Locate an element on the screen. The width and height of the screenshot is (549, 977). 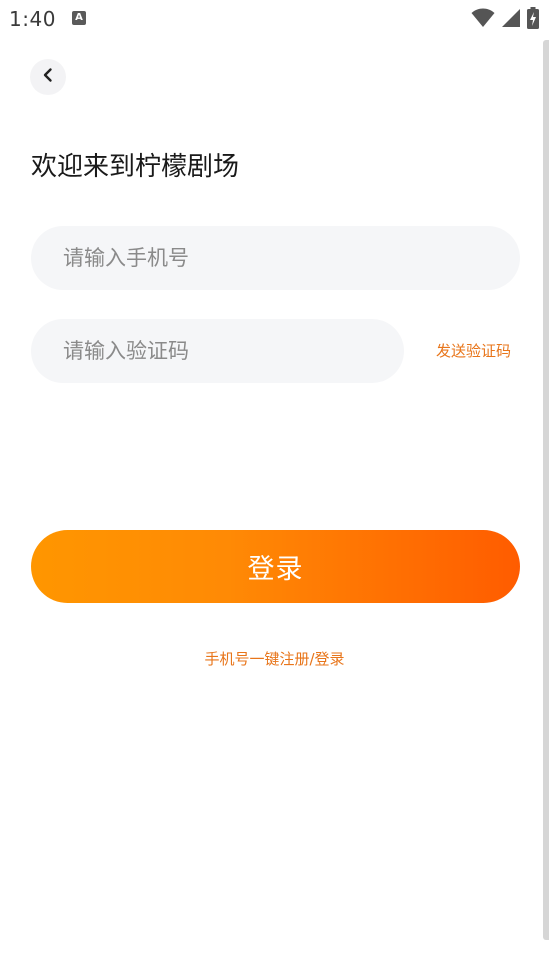
login-button: 登录 is located at coordinates (275, 566).